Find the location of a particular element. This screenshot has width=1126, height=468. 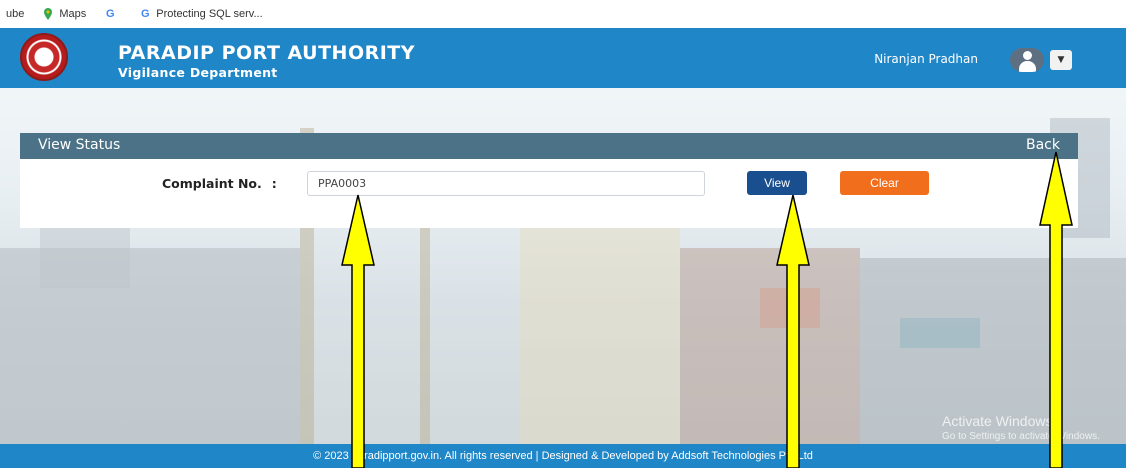

complaint-no-label: Complaint No.: is located at coordinates (219, 183).